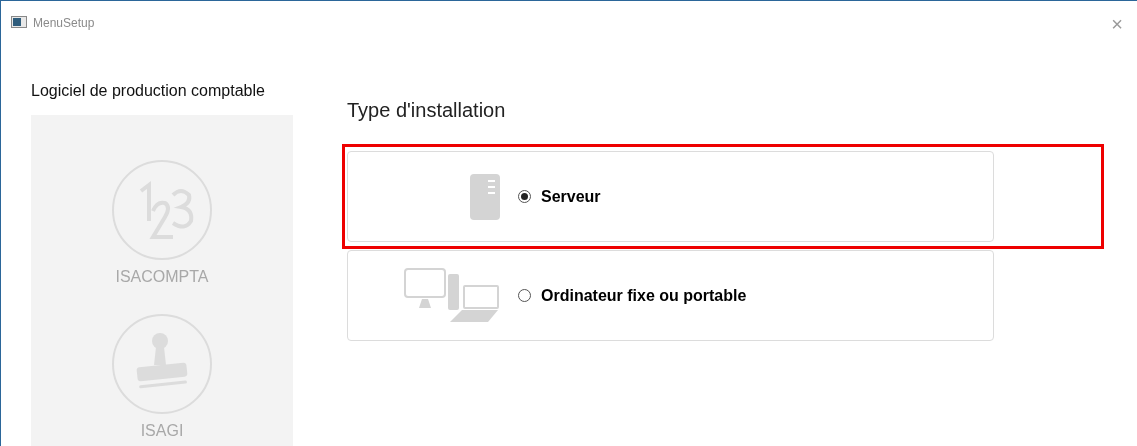 The height and width of the screenshot is (446, 1137). What do you see at coordinates (19, 22) in the screenshot?
I see `window-icon` at bounding box center [19, 22].